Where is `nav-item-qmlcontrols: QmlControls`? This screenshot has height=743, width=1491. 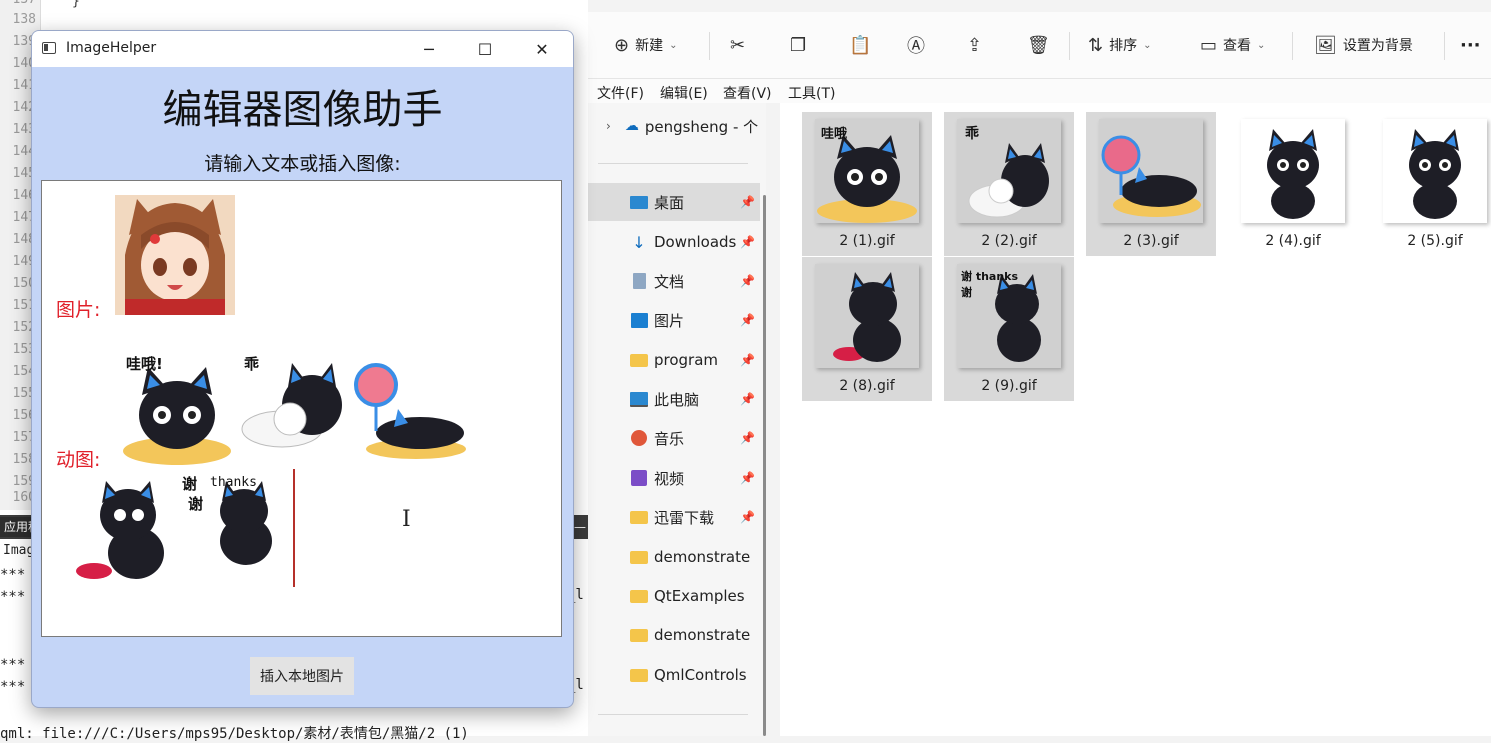
nav-item-qmlcontrols: QmlControls is located at coordinates (674, 675).